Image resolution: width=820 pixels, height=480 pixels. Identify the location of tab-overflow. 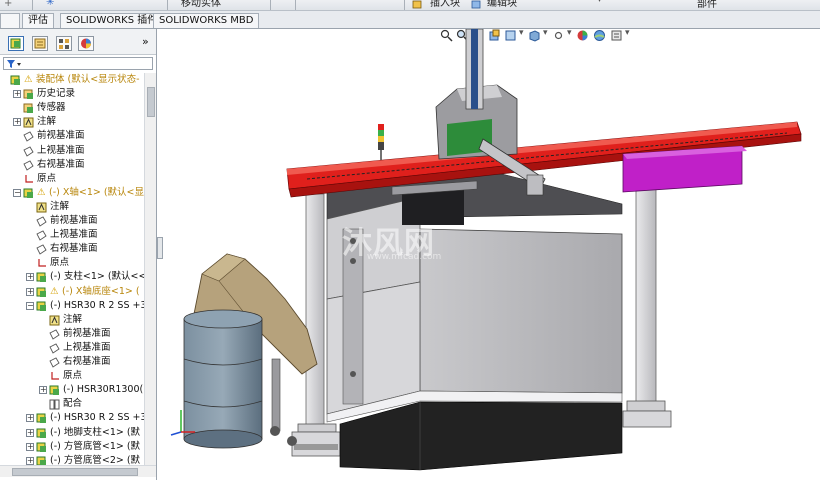
(10, 20).